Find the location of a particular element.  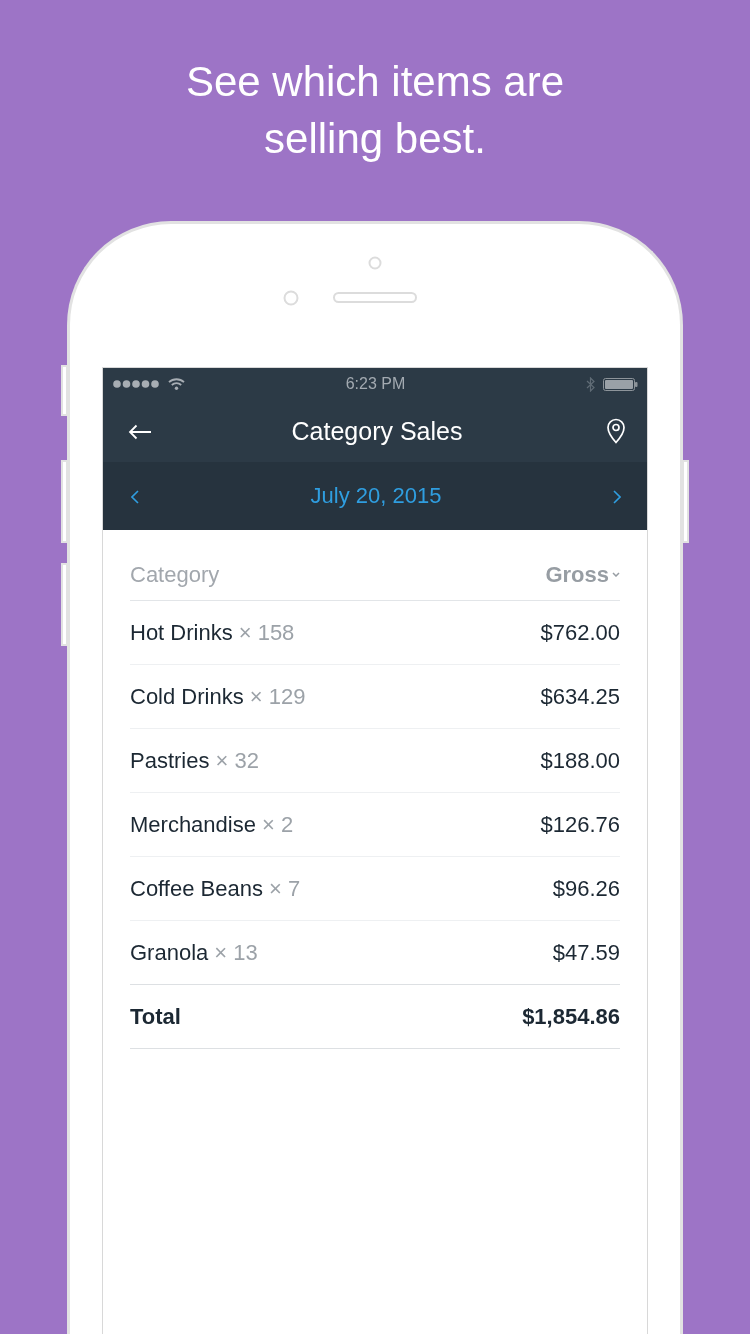

status-time: 6:23 PM is located at coordinates (375, 384).